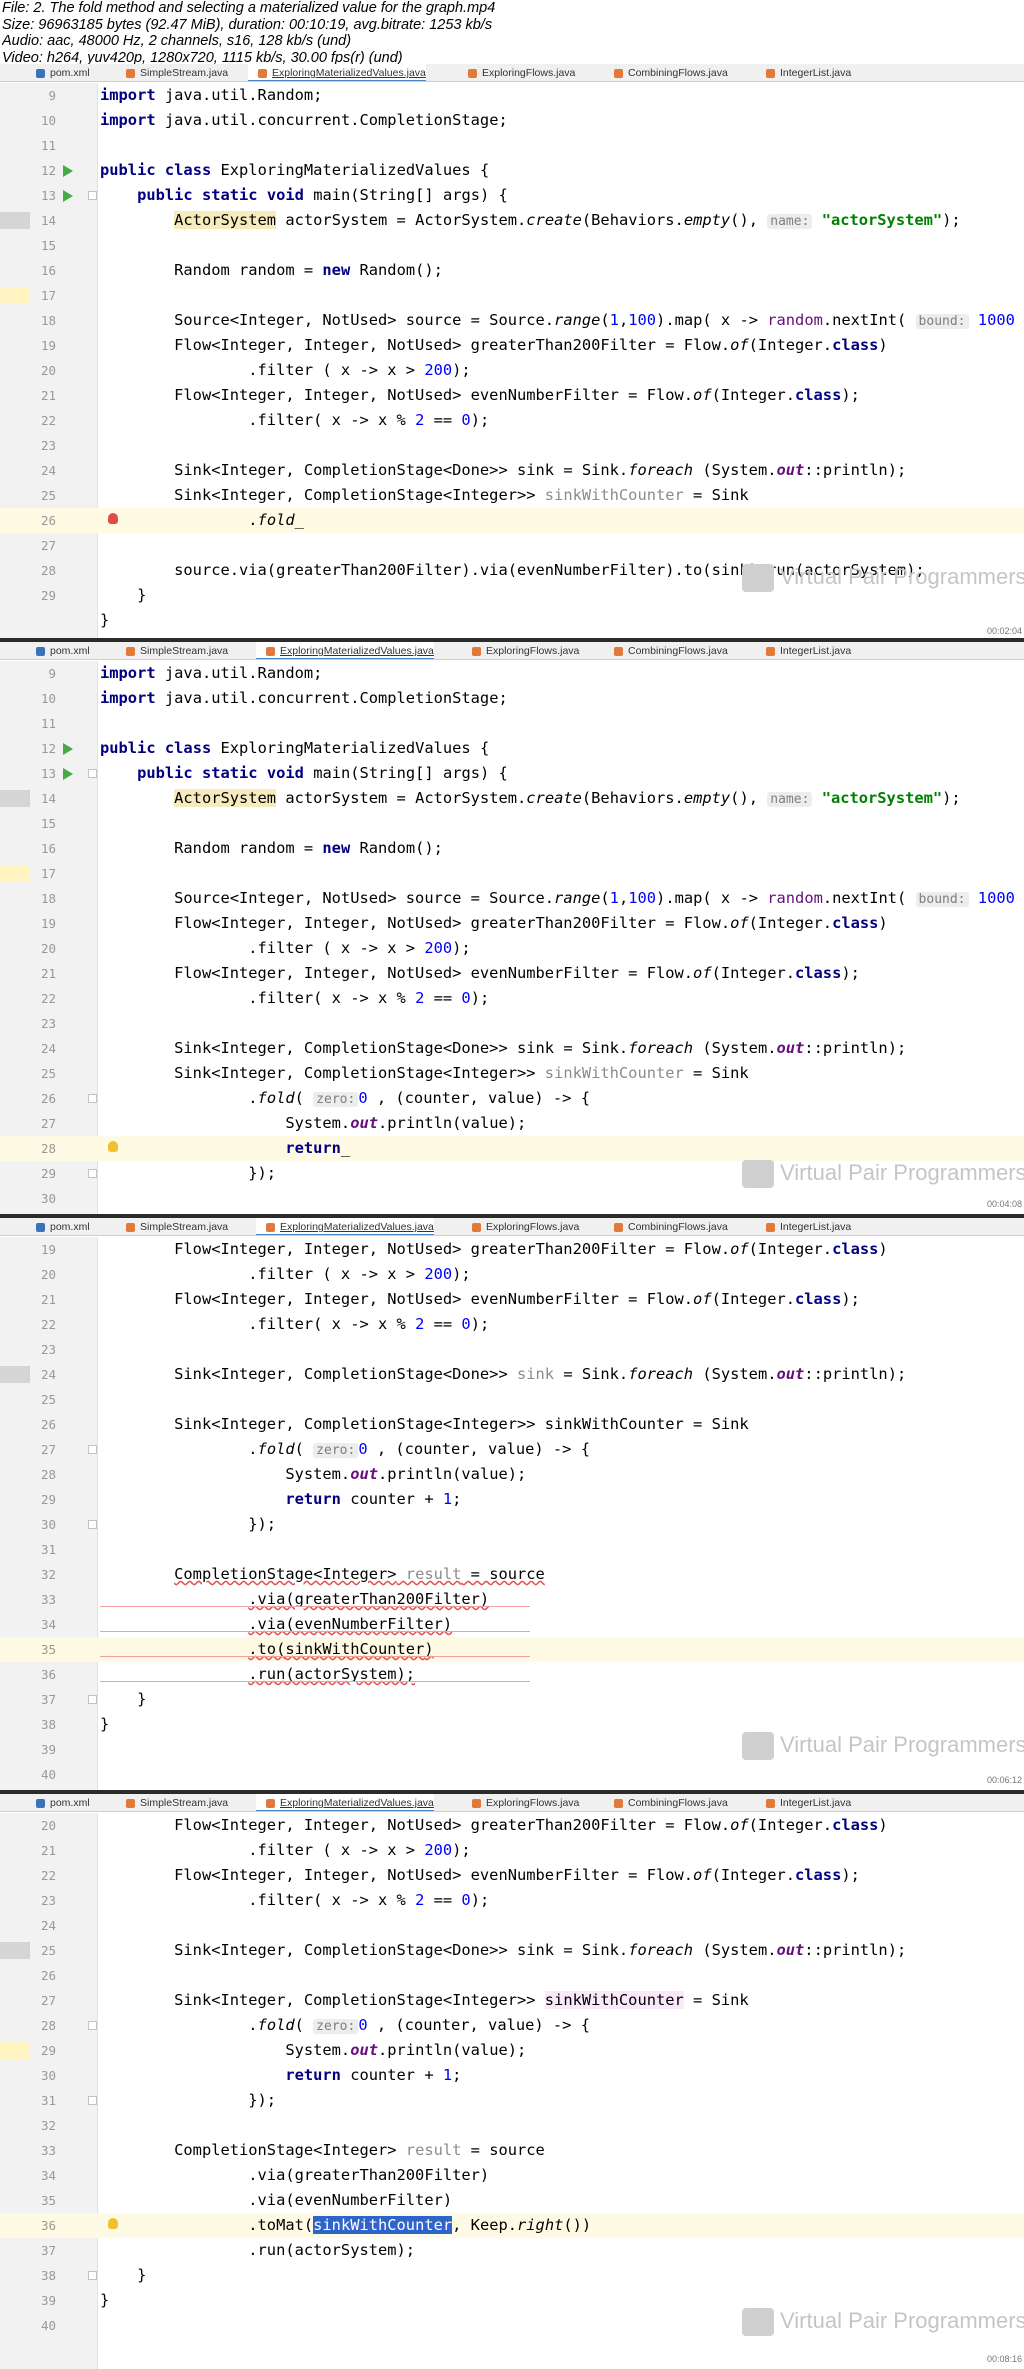  Describe the element at coordinates (512, 1599) in the screenshot. I see `code-line: 33 .via(greaterThan200Filter)` at that location.